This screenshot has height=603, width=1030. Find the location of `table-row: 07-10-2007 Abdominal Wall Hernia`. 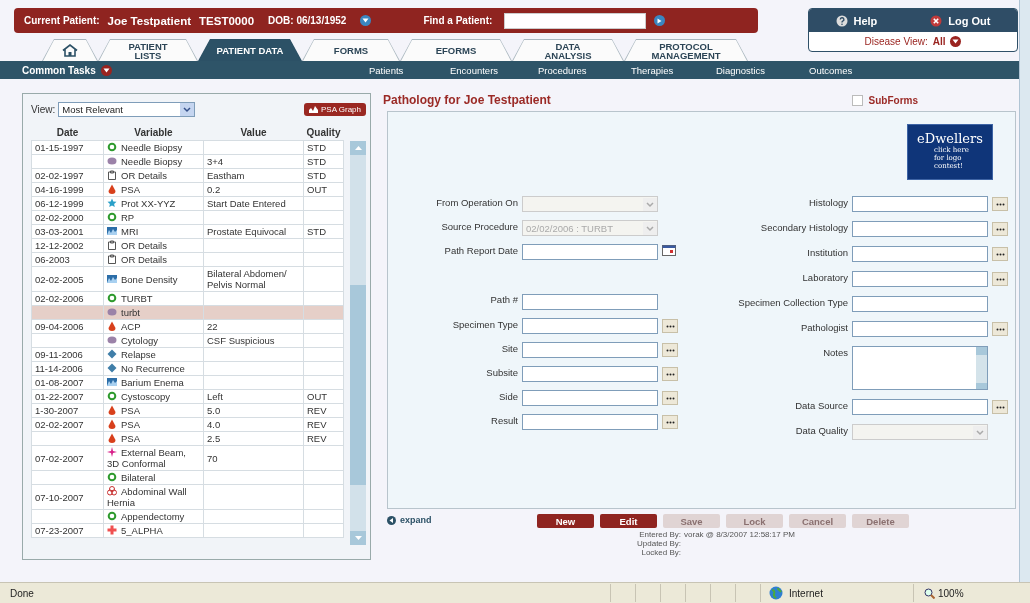

table-row: 07-10-2007 Abdominal Wall Hernia is located at coordinates (187, 497).